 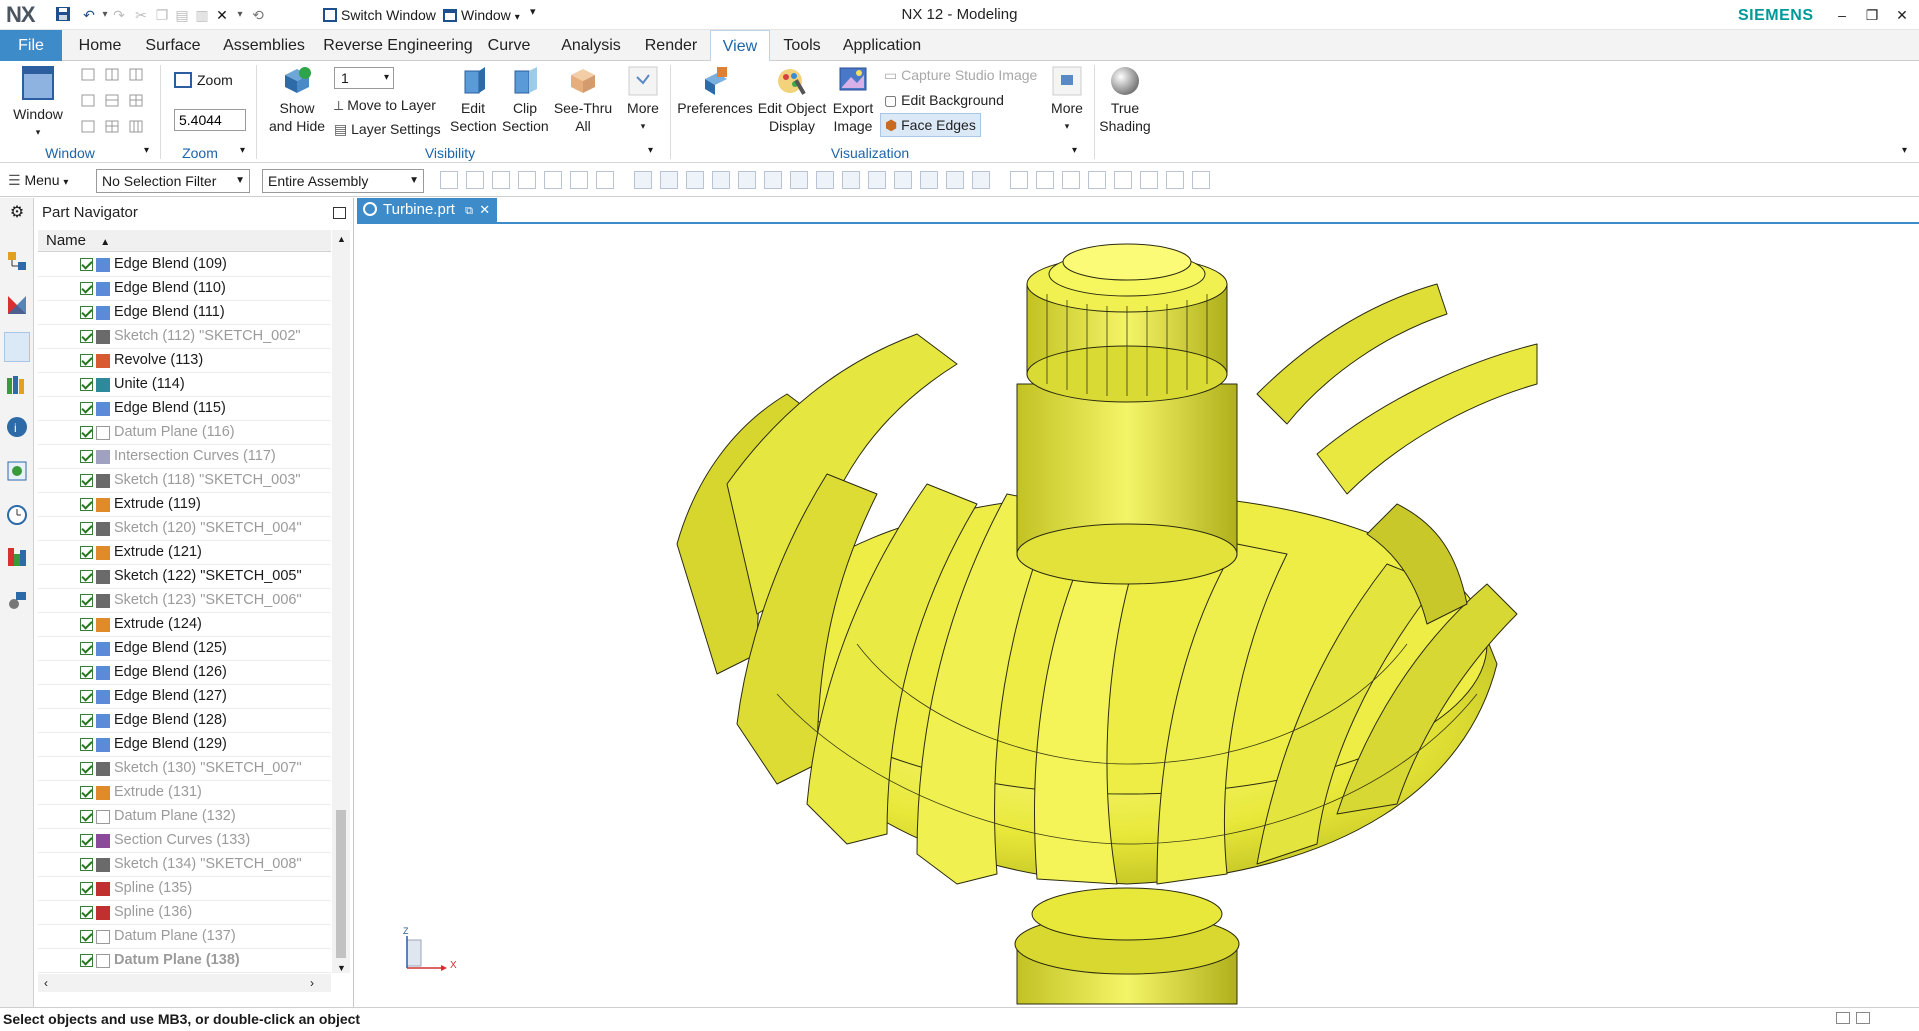 I want to click on menu-button: ☰ Menu ▾, so click(x=38, y=181).